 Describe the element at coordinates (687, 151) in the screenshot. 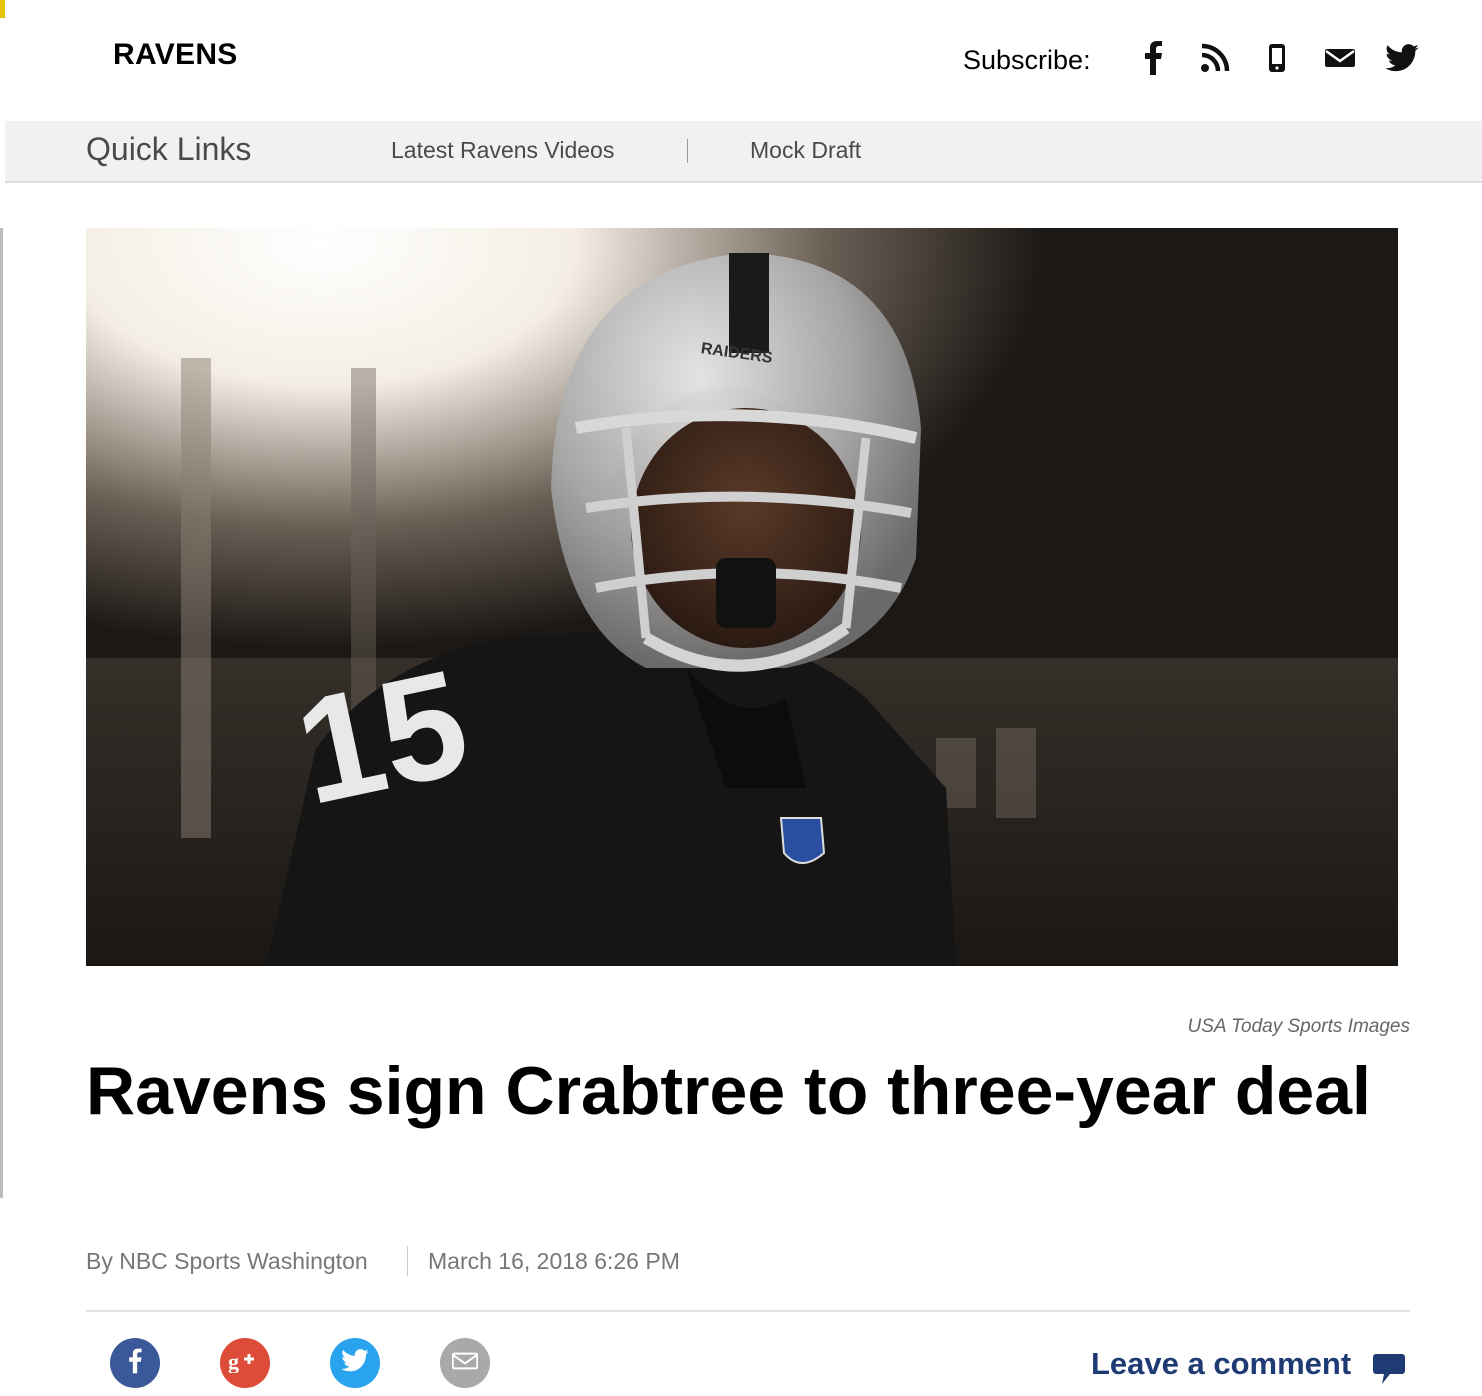

I see `quick-links-divider` at that location.